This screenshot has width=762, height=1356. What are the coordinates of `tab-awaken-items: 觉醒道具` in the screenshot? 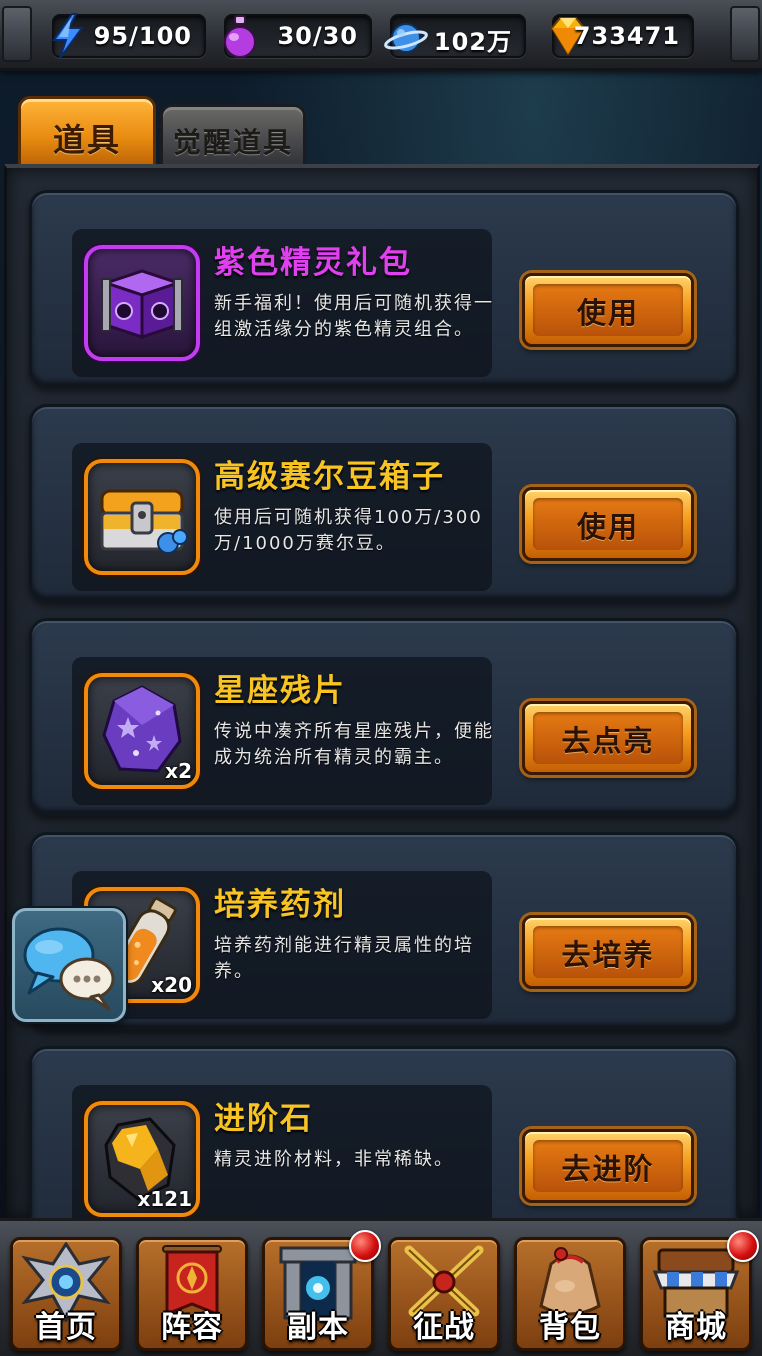 It's located at (233, 138).